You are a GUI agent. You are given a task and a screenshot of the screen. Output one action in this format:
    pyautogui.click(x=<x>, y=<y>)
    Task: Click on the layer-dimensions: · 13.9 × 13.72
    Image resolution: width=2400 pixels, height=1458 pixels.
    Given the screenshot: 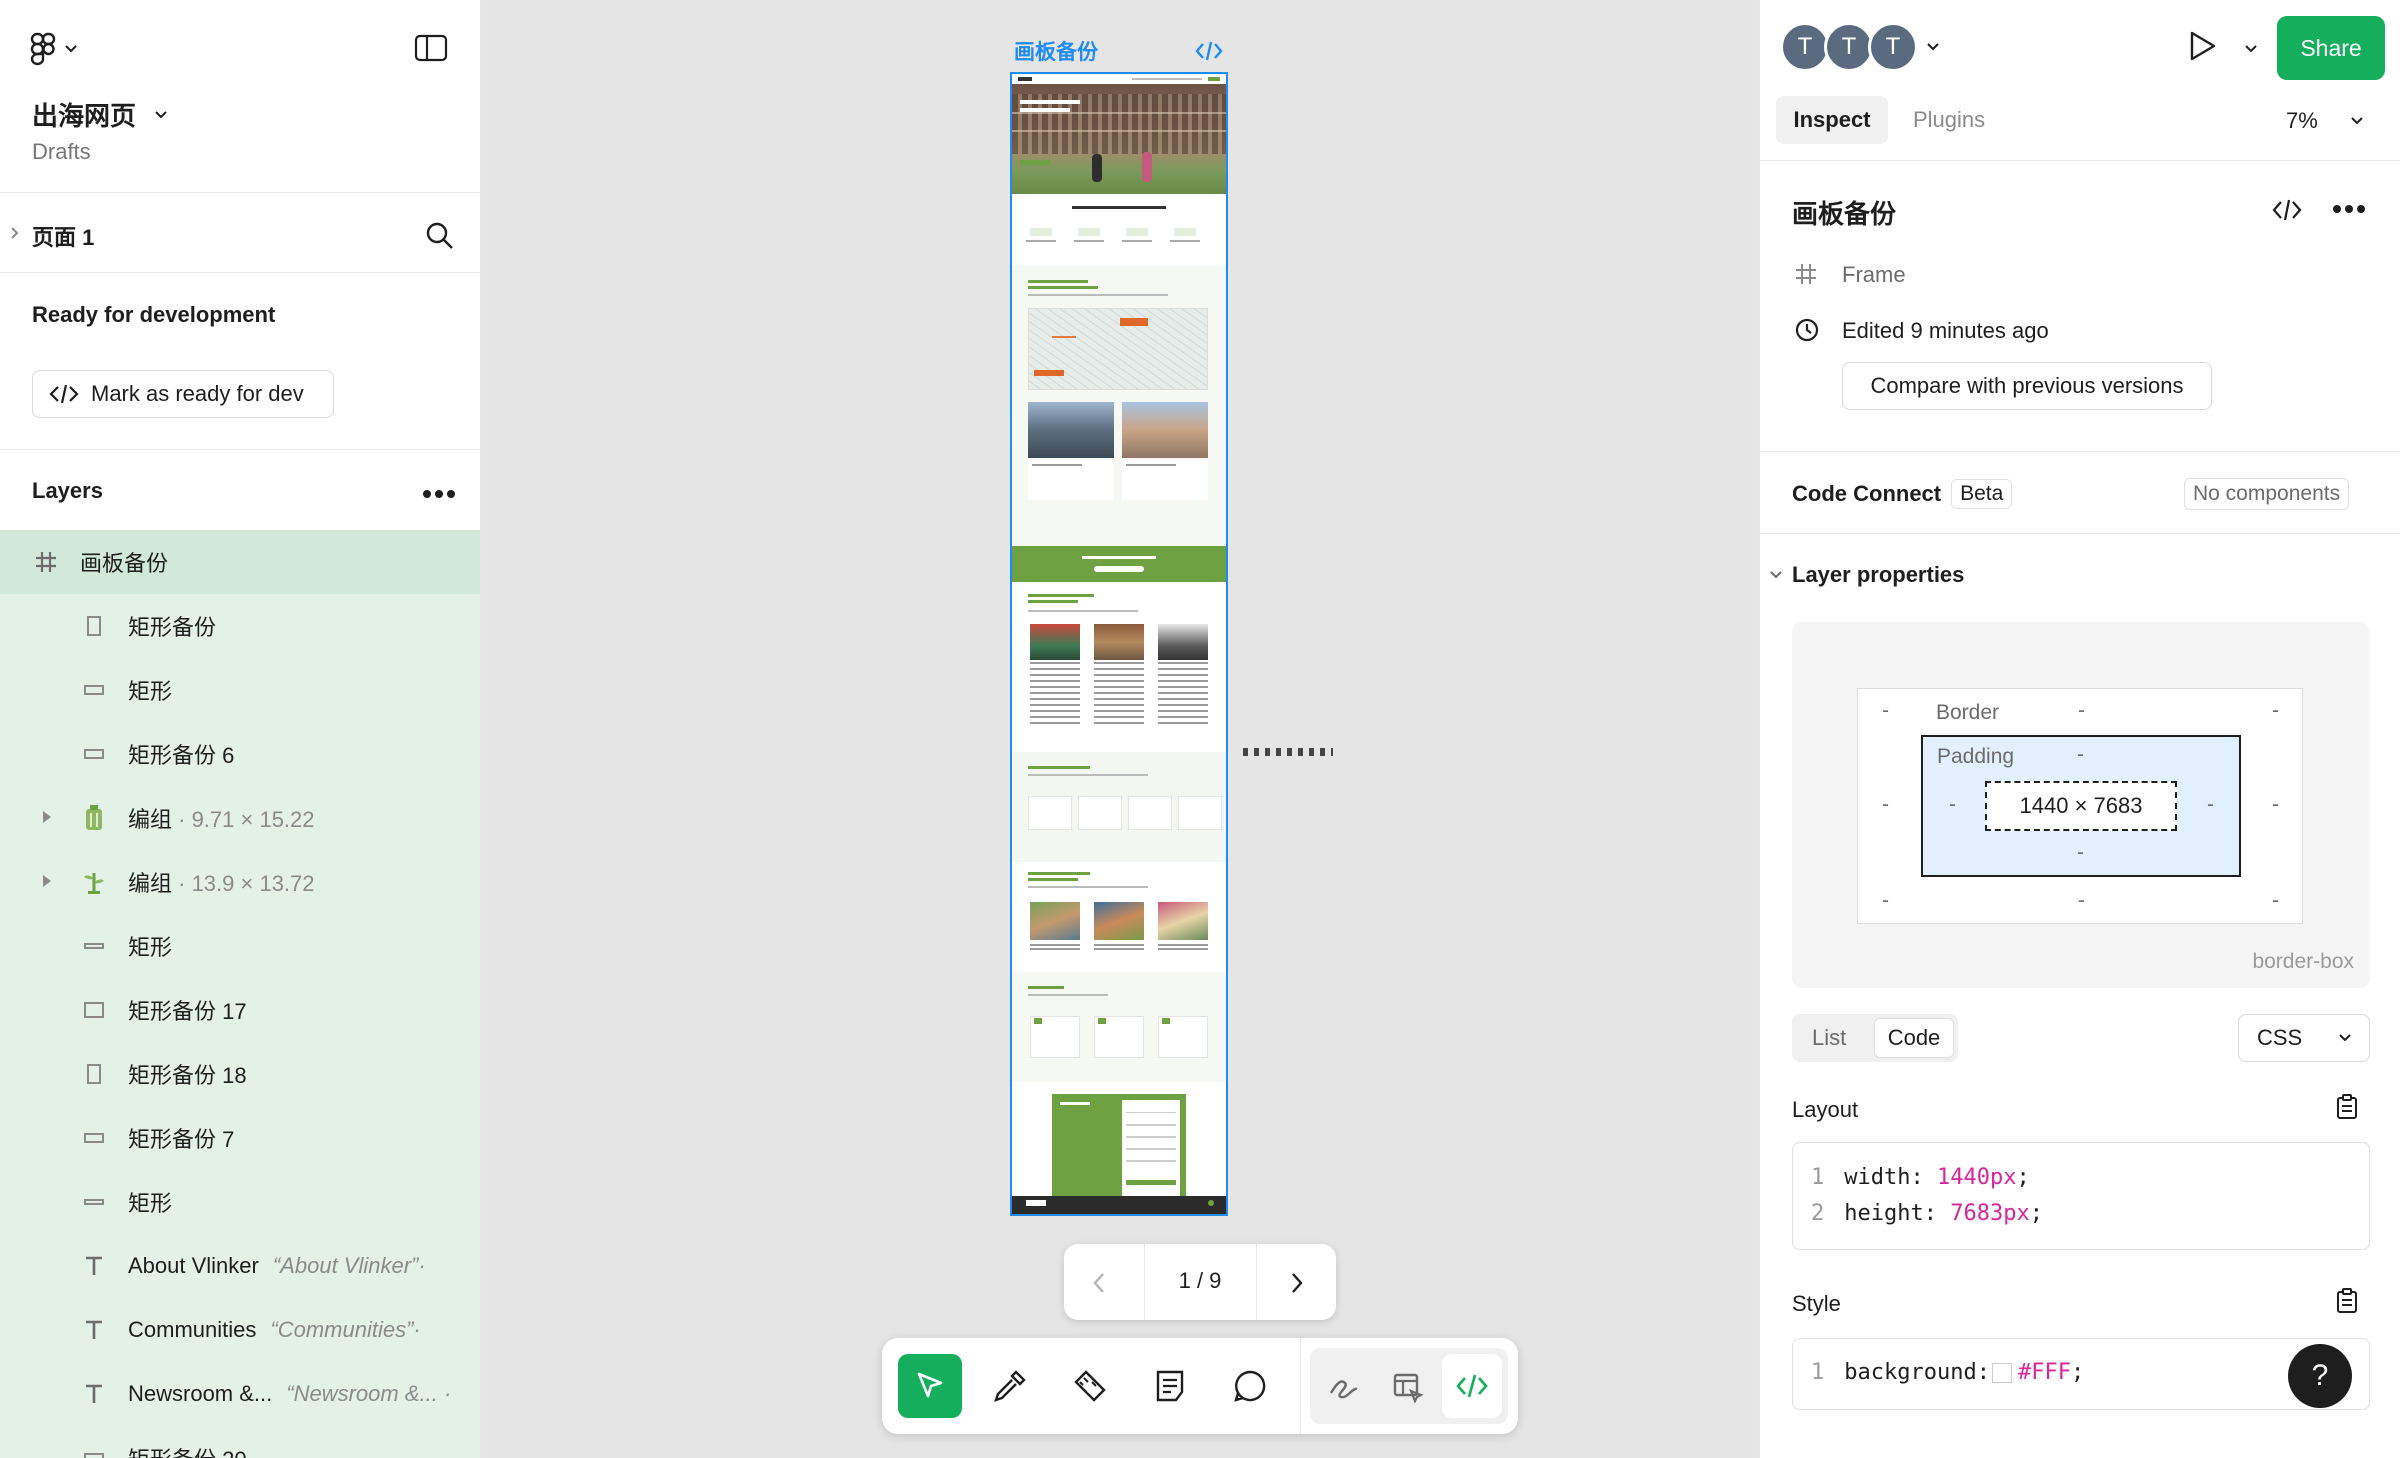 What is the action you would take?
    pyautogui.click(x=243, y=883)
    